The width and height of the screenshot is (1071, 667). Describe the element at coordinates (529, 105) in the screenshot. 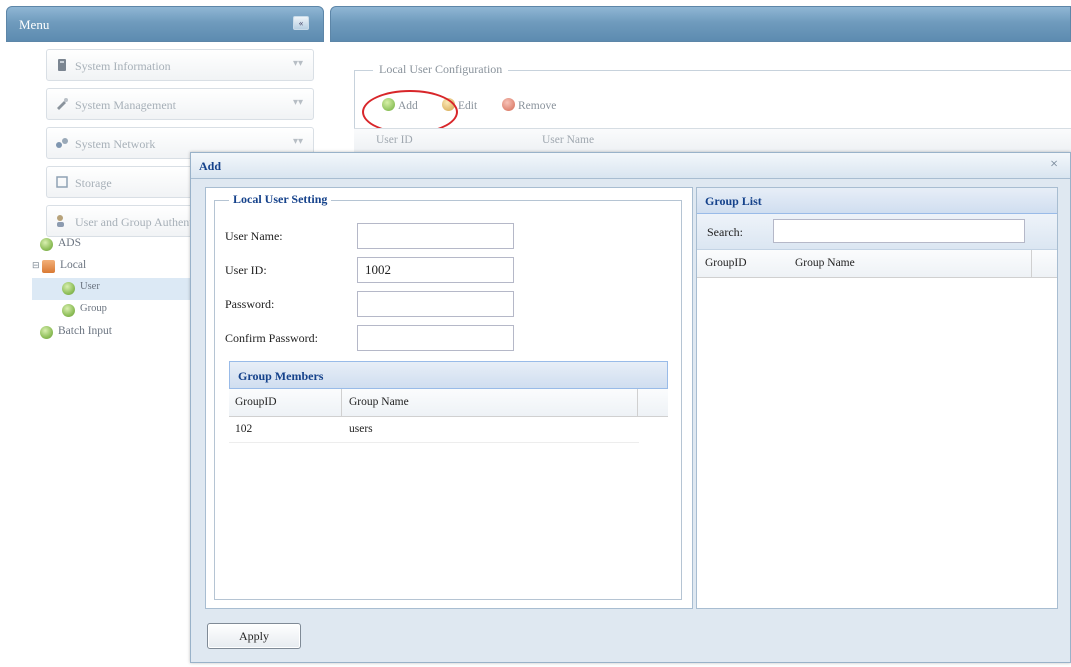

I see `remove-button: Remove` at that location.